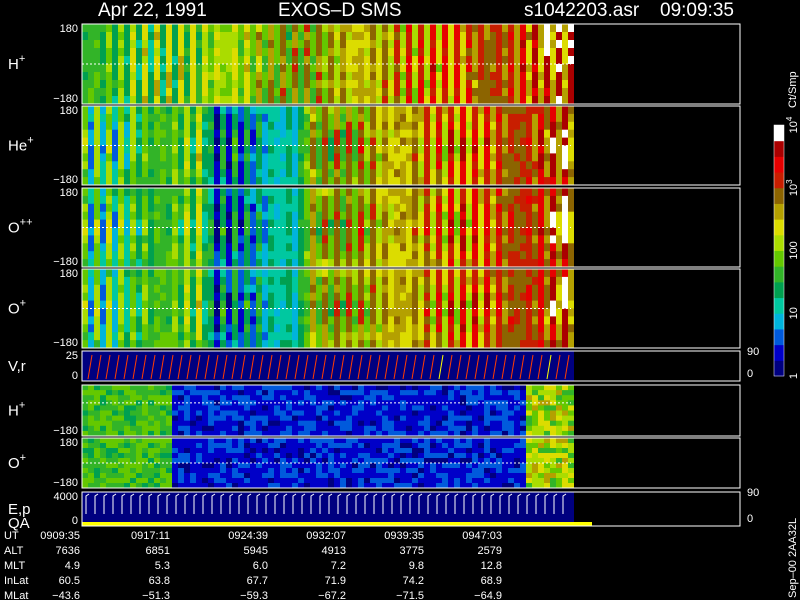 The height and width of the screenshot is (600, 800). I want to click on time-axis-row-label: ALT, so click(14, 551).